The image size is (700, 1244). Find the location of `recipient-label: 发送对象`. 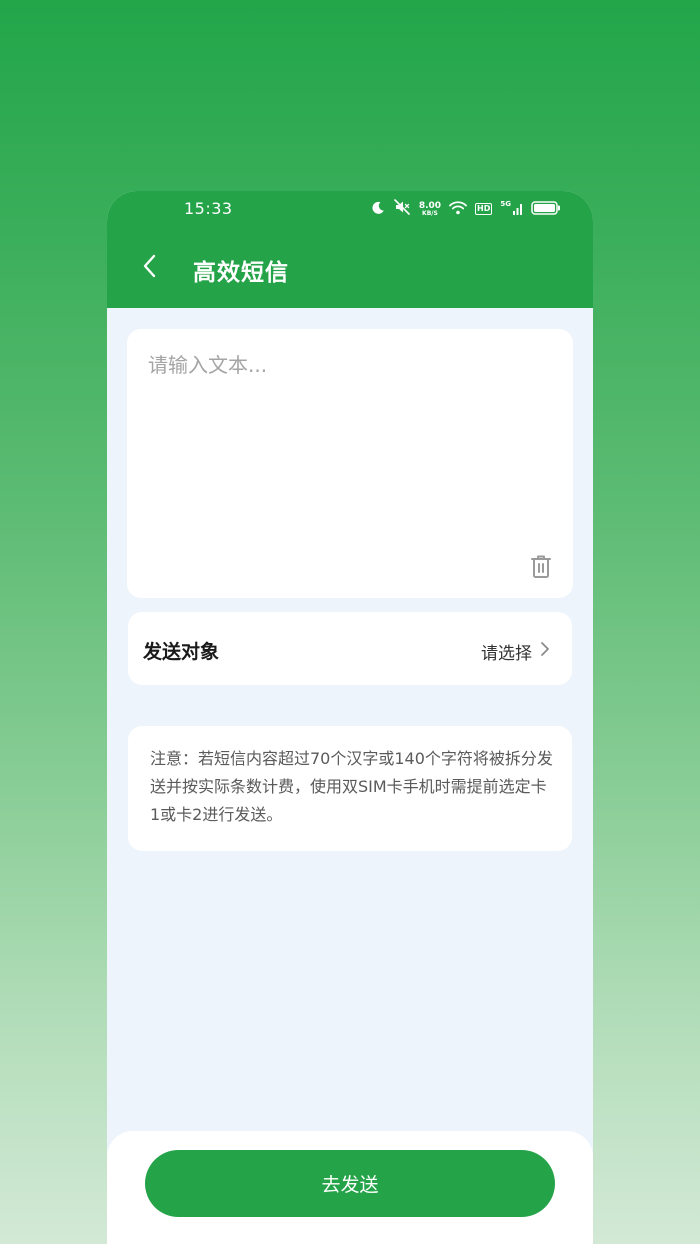

recipient-label: 发送对象 is located at coordinates (181, 652).